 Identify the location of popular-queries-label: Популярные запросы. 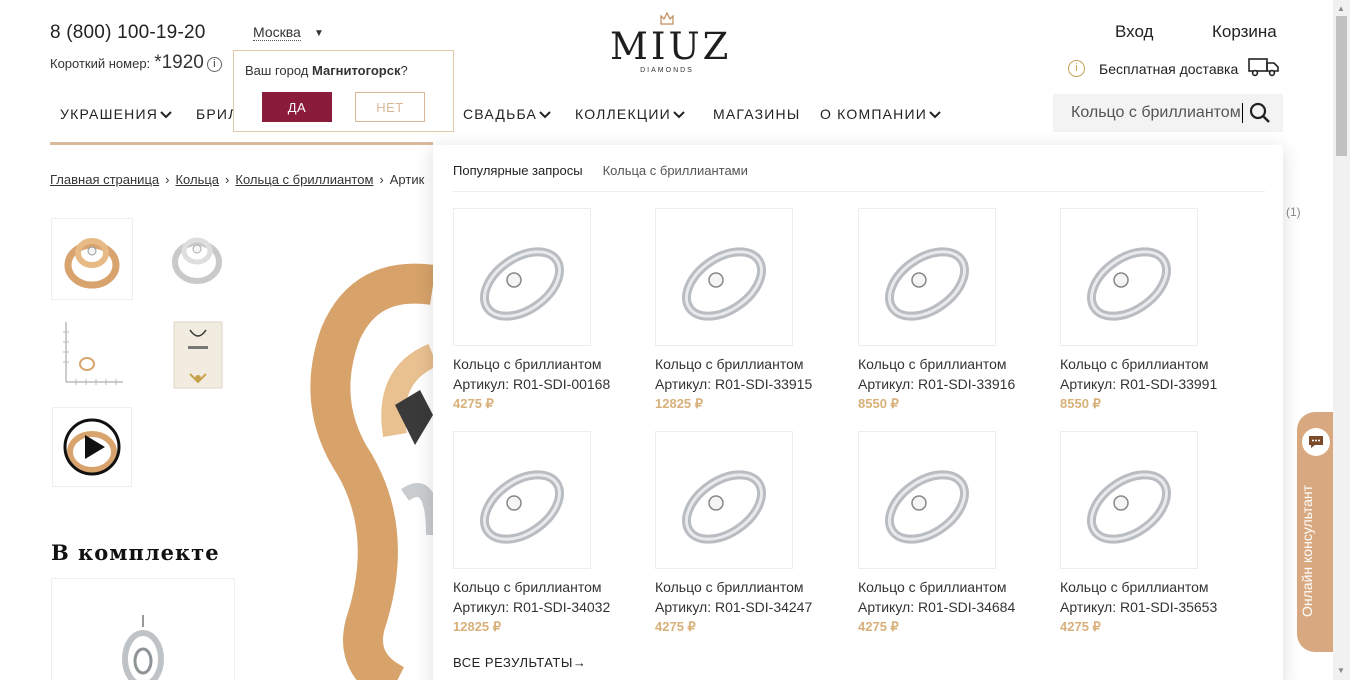
(518, 170).